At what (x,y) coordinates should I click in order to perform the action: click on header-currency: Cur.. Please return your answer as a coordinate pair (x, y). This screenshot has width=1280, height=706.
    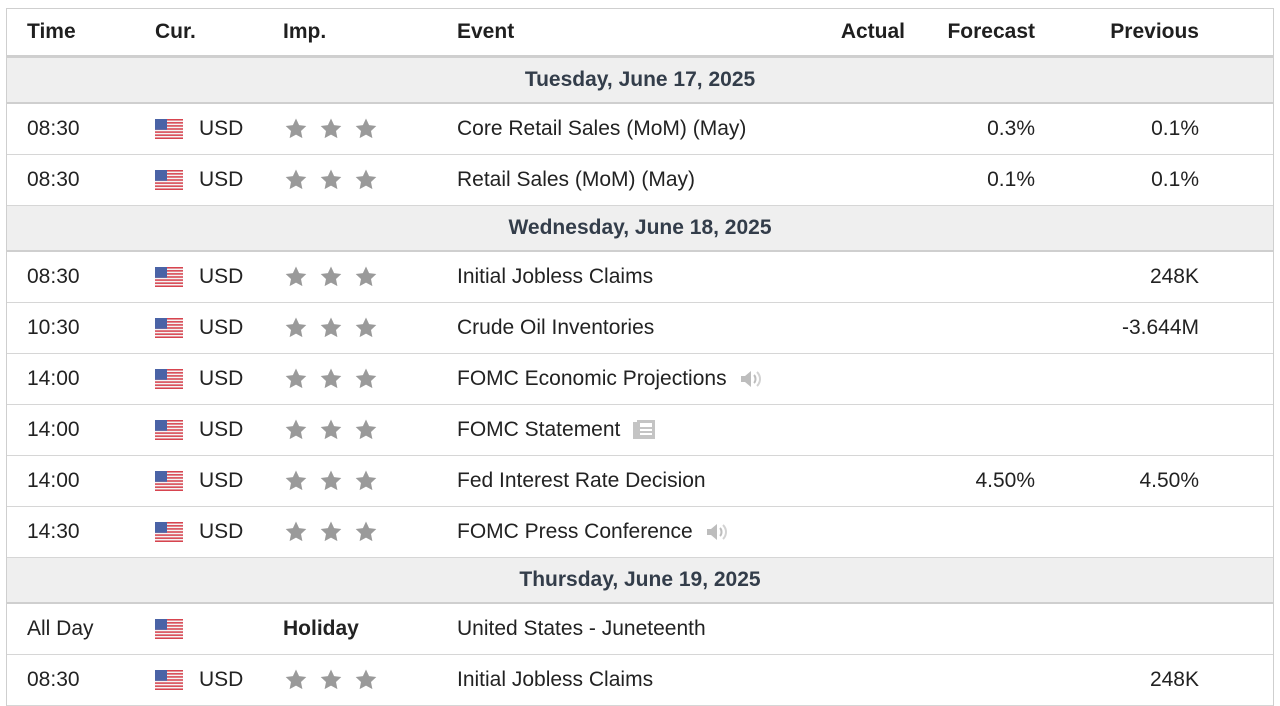
    Looking at the image, I should click on (175, 31).